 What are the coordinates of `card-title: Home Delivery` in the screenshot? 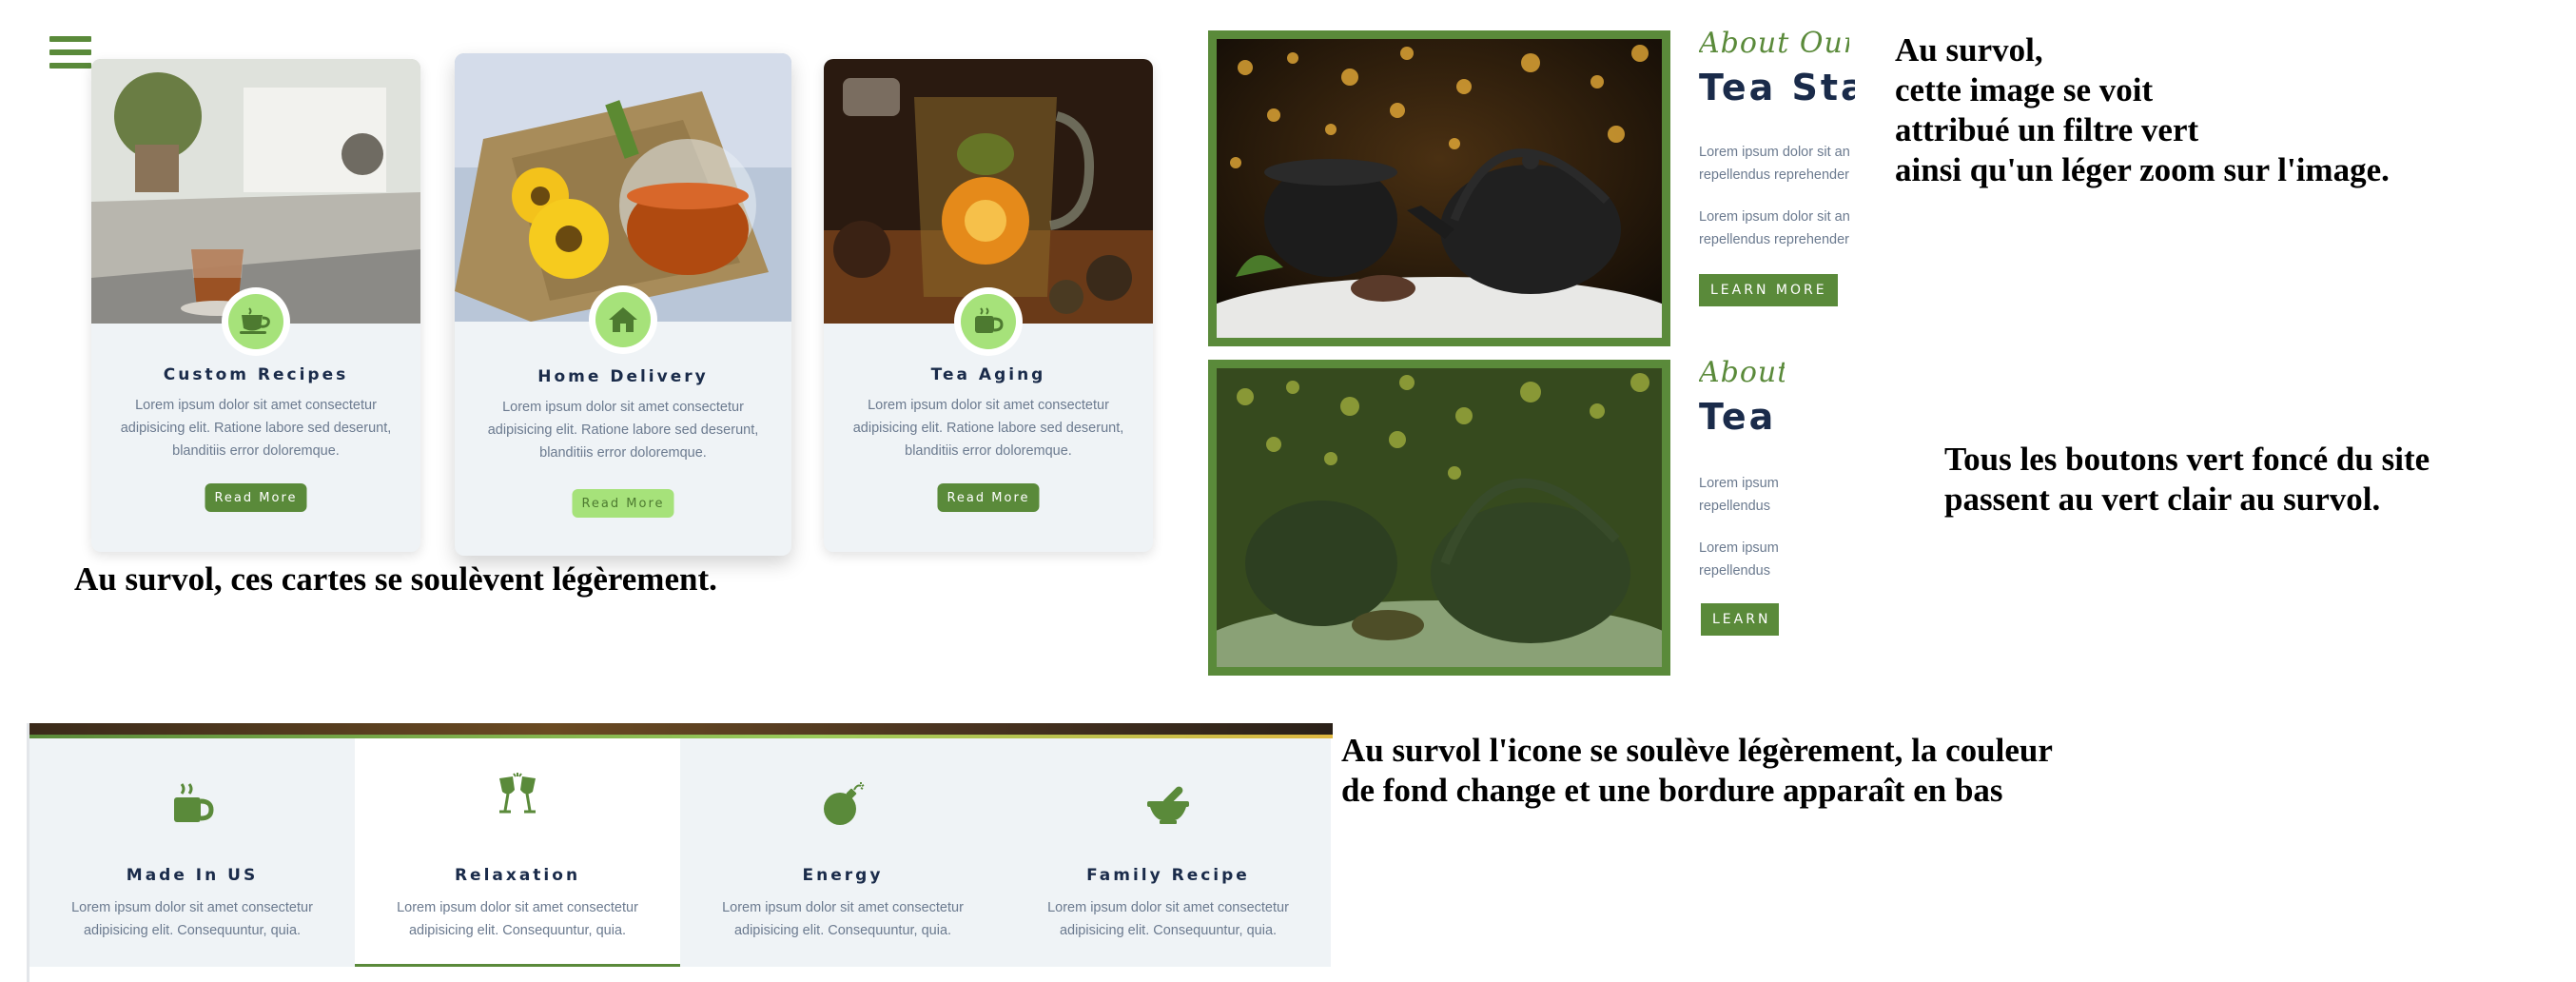 It's located at (623, 376).